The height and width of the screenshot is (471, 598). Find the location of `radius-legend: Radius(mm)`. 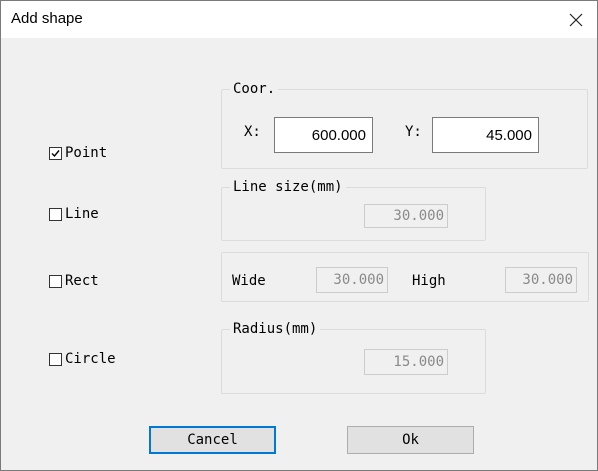

radius-legend: Radius(mm) is located at coordinates (275, 329).